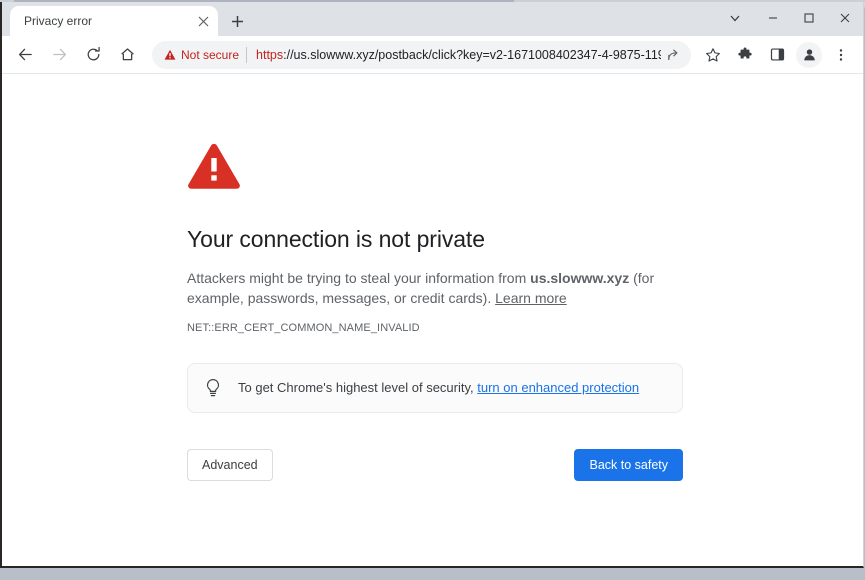 The height and width of the screenshot is (580, 865). I want to click on forward-icon, so click(59, 55).